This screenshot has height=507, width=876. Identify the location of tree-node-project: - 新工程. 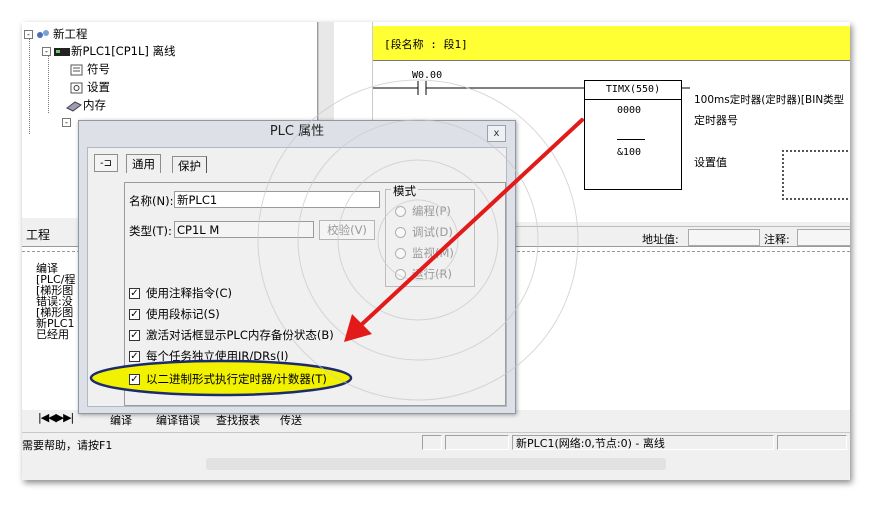
(56, 34).